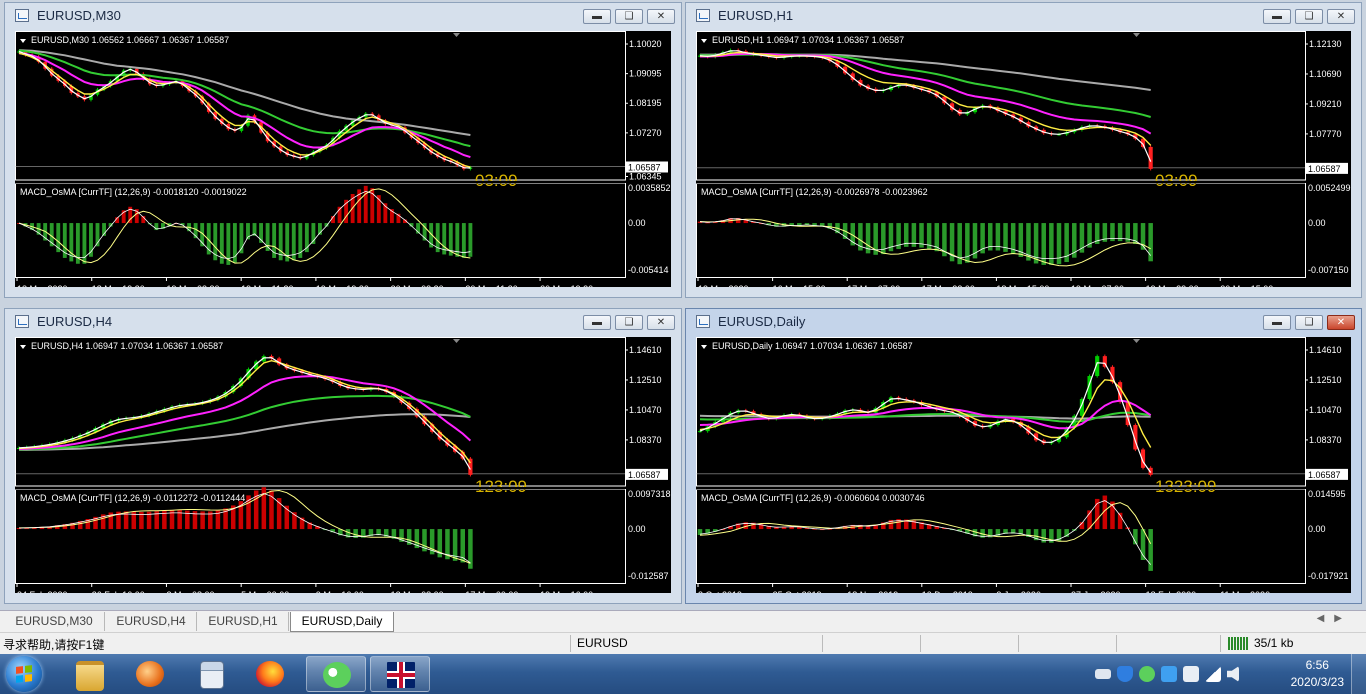 This screenshot has width=1366, height=694. What do you see at coordinates (797, 591) in the screenshot?
I see `time-axis-label: 25 Oct 2019` at bounding box center [797, 591].